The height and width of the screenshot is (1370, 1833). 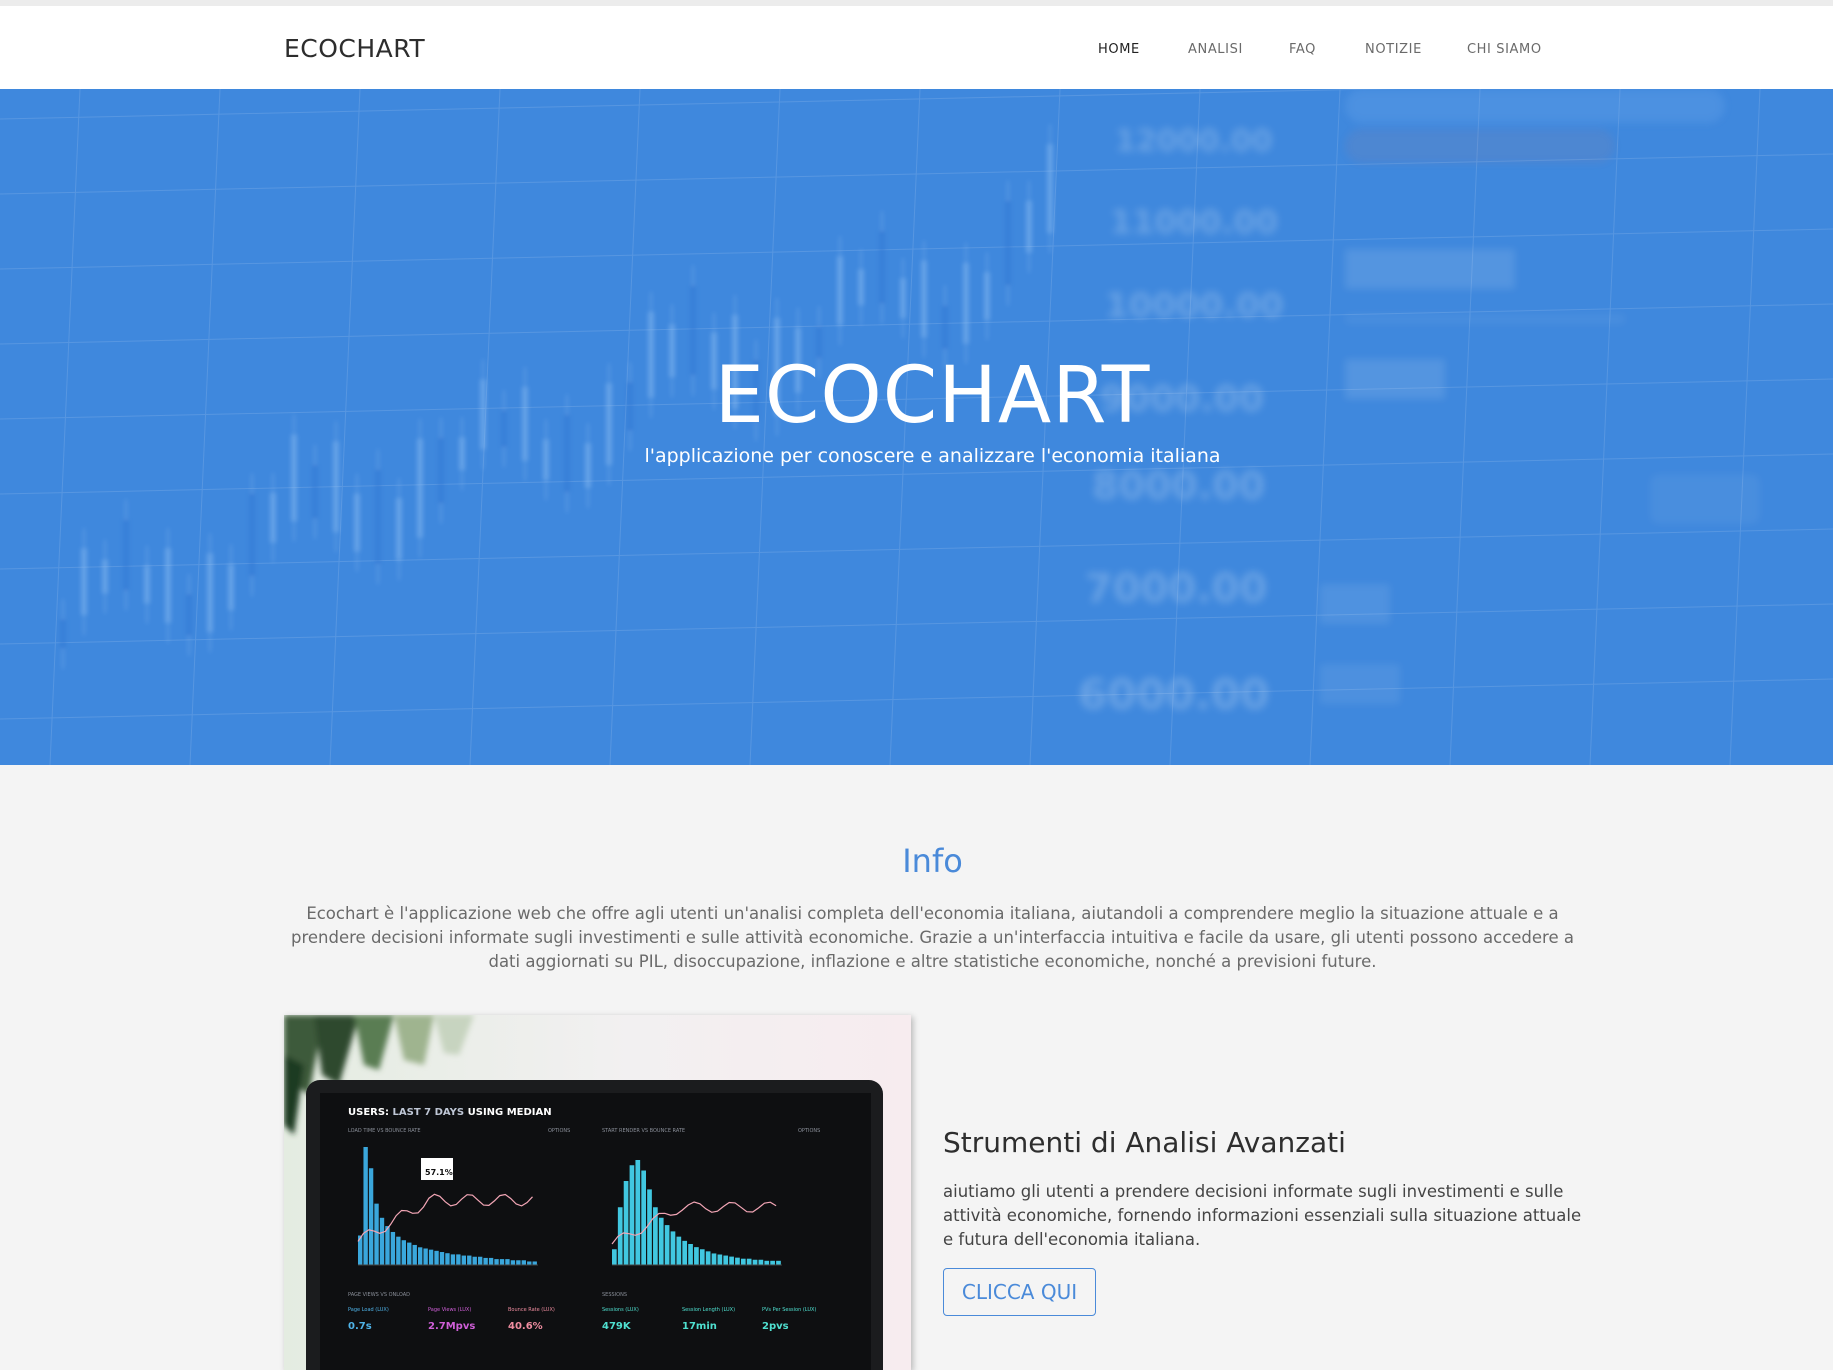 What do you see at coordinates (699, 1326) in the screenshot?
I see `stat-value: 17min` at bounding box center [699, 1326].